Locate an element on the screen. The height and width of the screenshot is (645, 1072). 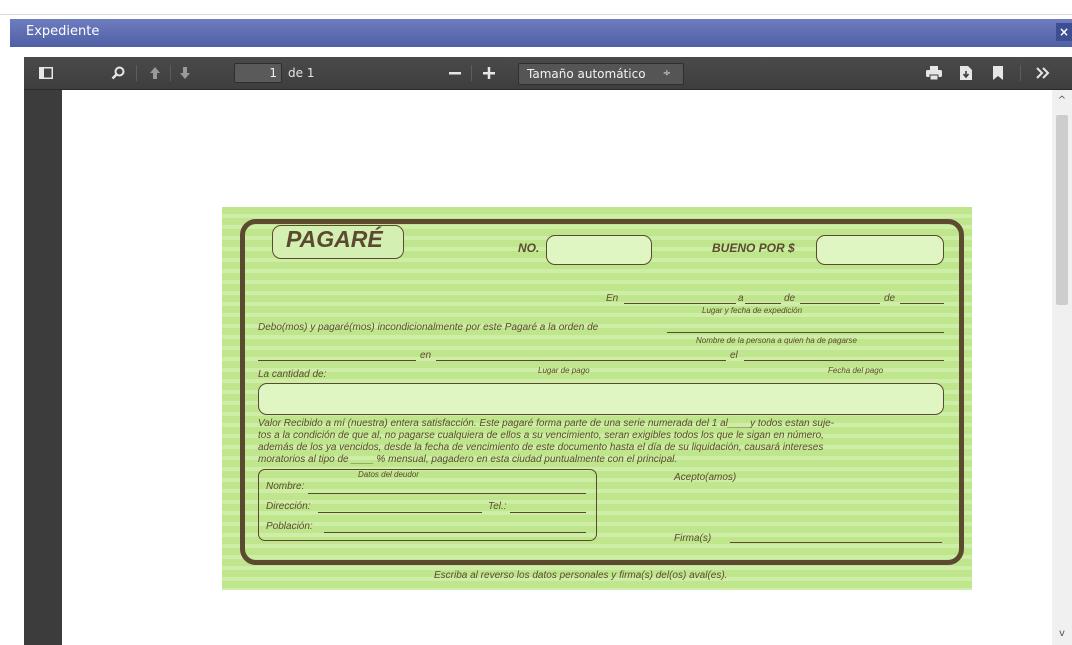
month-line is located at coordinates (840, 303).